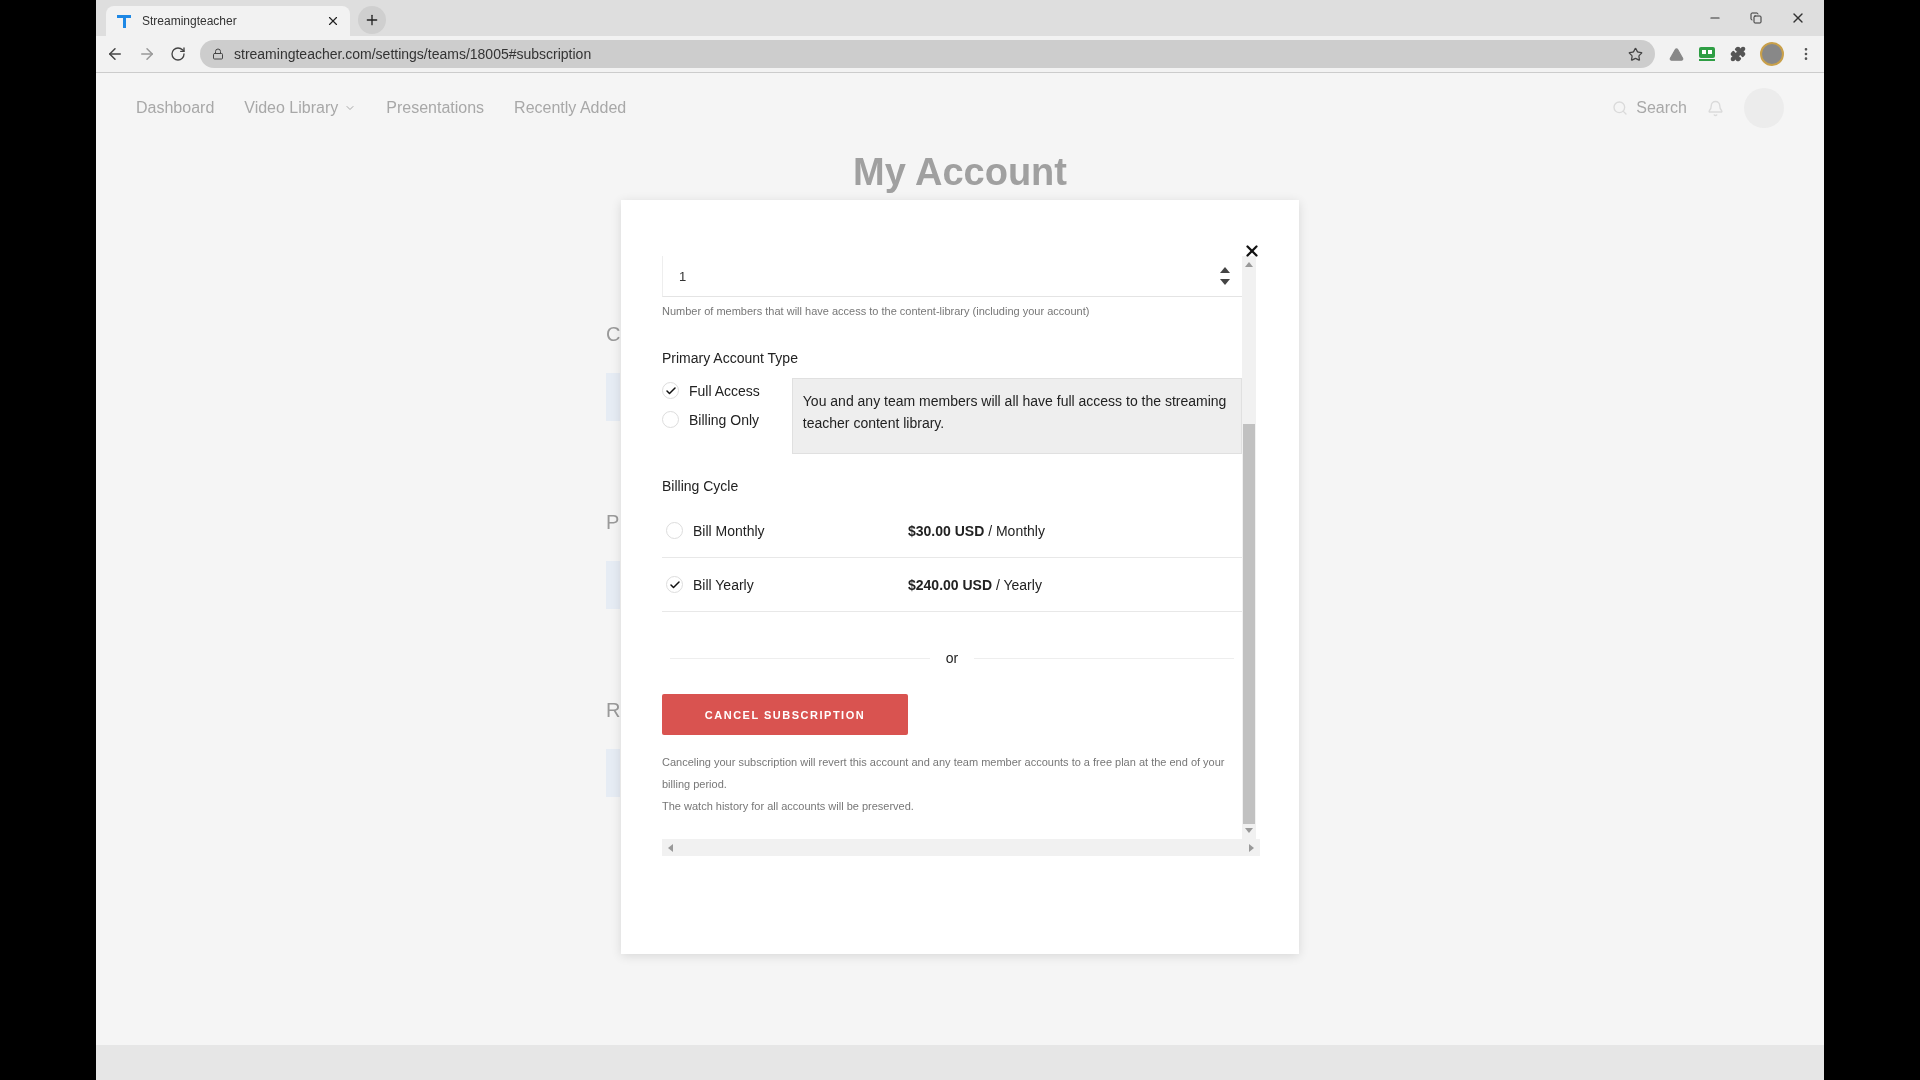 The height and width of the screenshot is (1080, 1920). I want to click on plus-icon, so click(372, 20).